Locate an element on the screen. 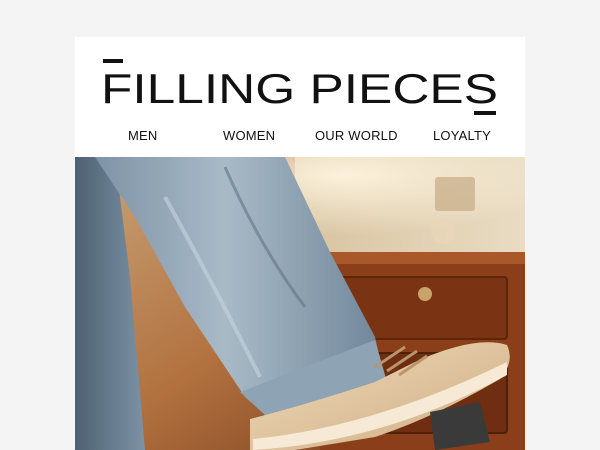 The width and height of the screenshot is (600, 450). filling-pieces-logo: FILLING PIECES is located at coordinates (299, 87).